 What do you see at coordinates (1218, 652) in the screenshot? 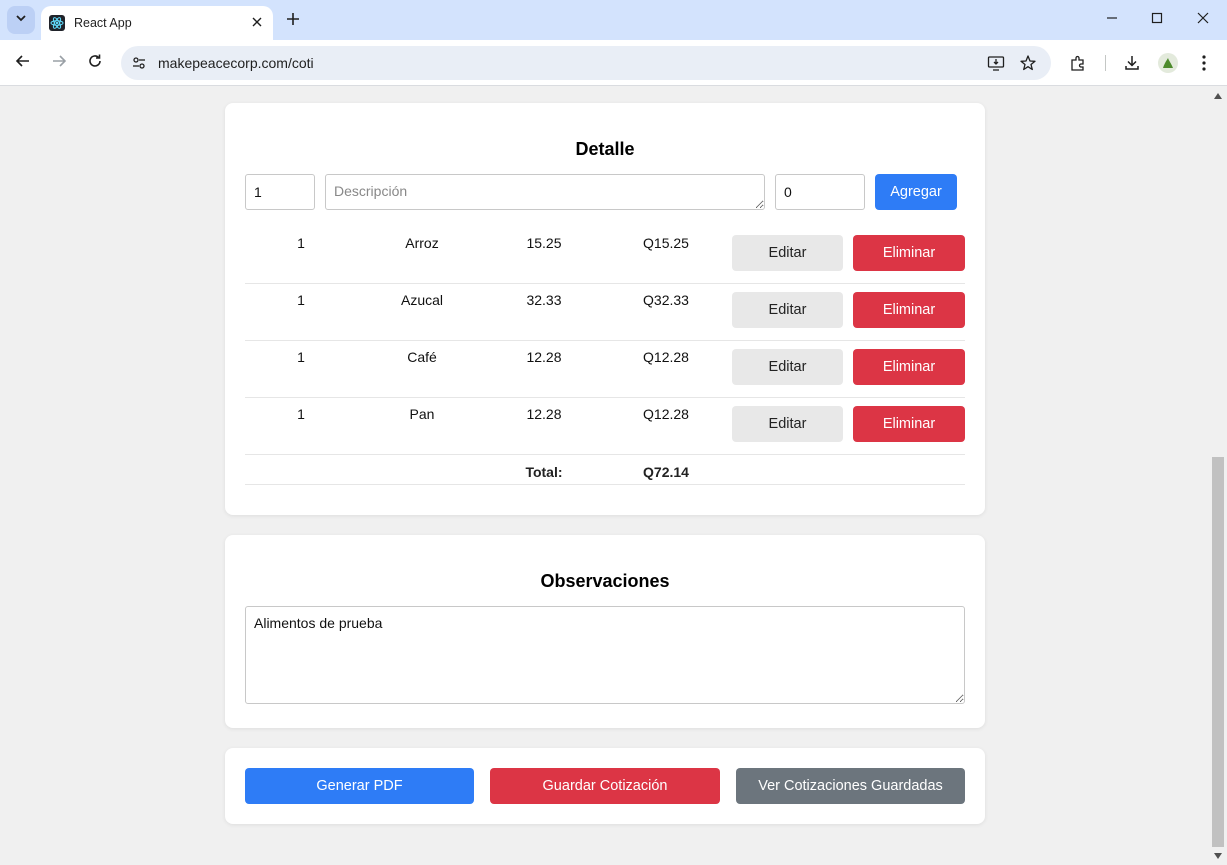
I see `scrollbar-thumb` at bounding box center [1218, 652].